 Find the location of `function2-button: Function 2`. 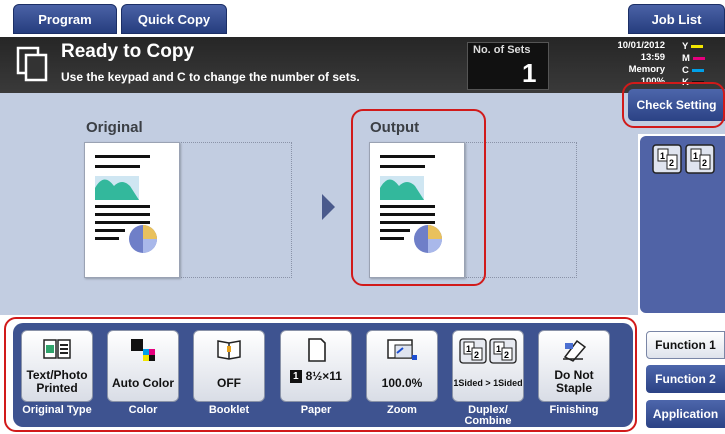

function2-button: Function 2 is located at coordinates (685, 379).